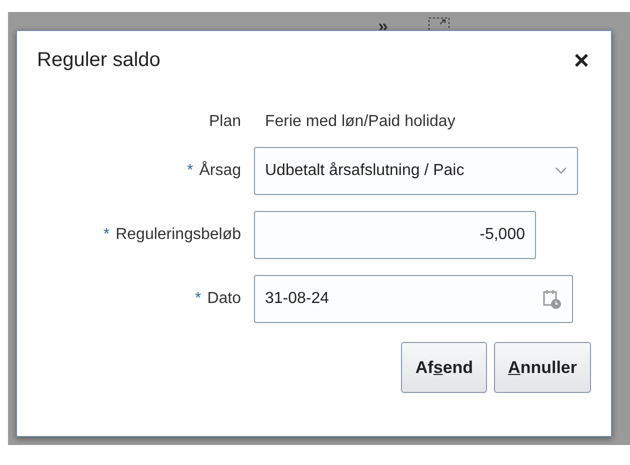 This screenshot has height=465, width=630. Describe the element at coordinates (220, 170) in the screenshot. I see `field-label: Årsag` at that location.